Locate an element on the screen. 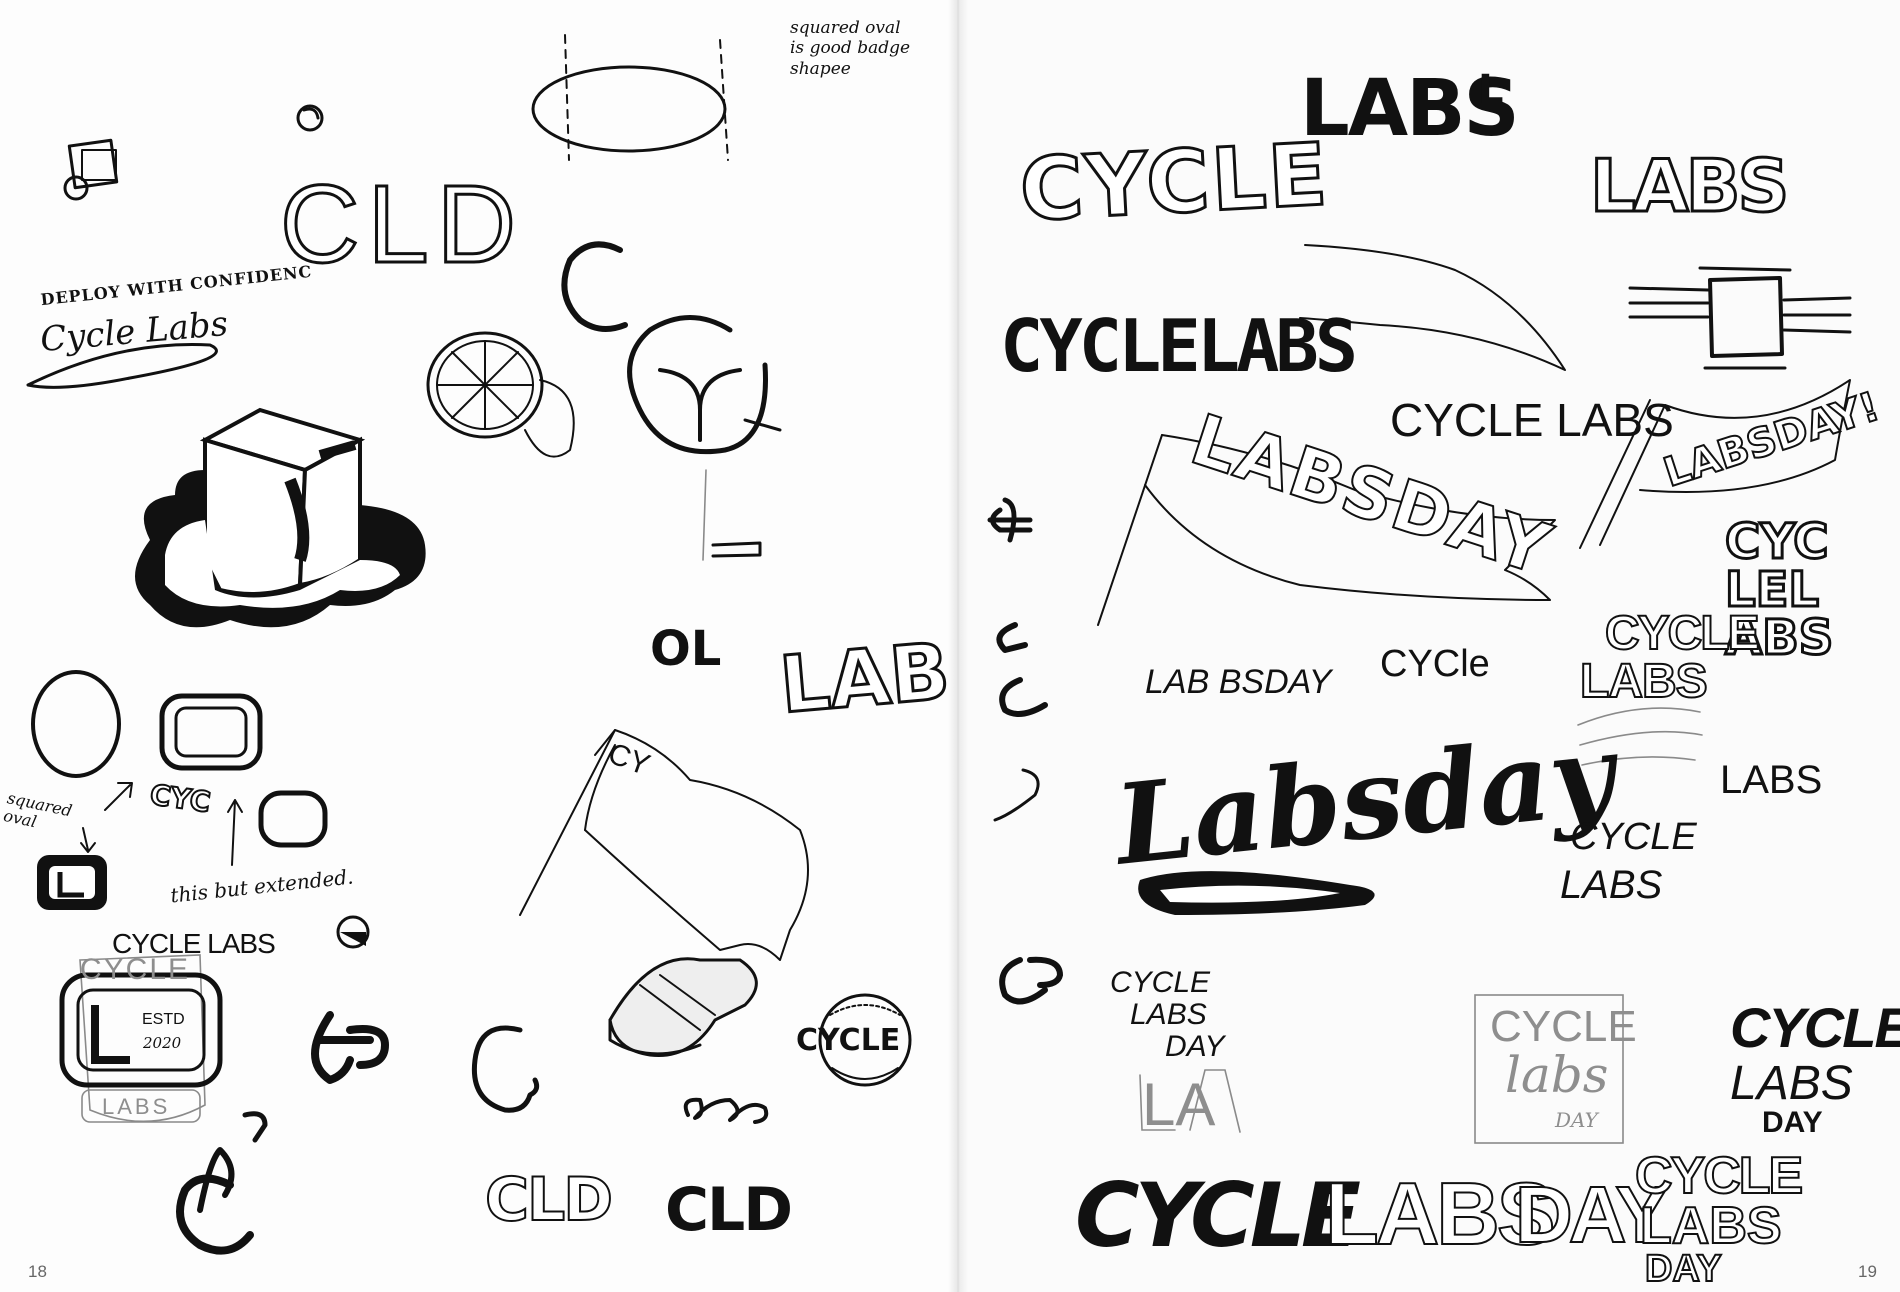 The image size is (1900, 1292). pencil-box-day: DAY is located at coordinates (1576, 1120).